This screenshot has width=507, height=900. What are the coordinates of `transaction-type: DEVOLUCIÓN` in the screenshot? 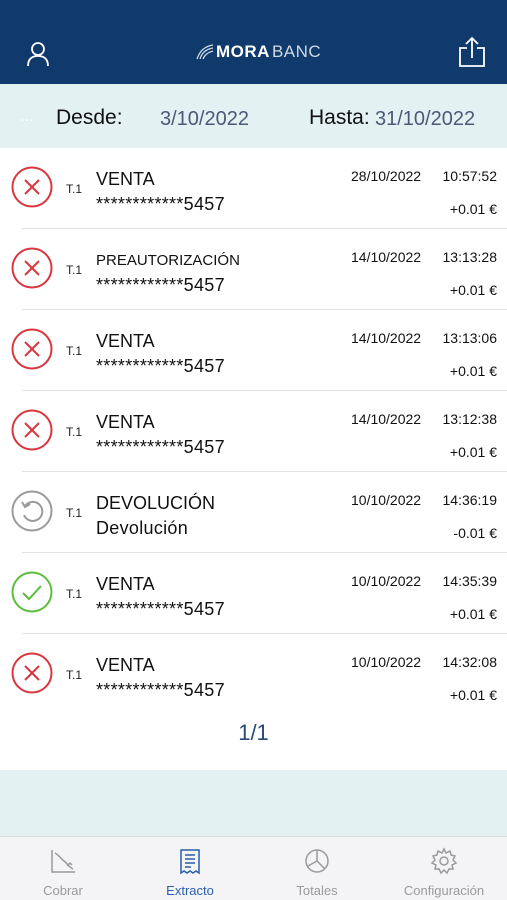 It's located at (156, 503).